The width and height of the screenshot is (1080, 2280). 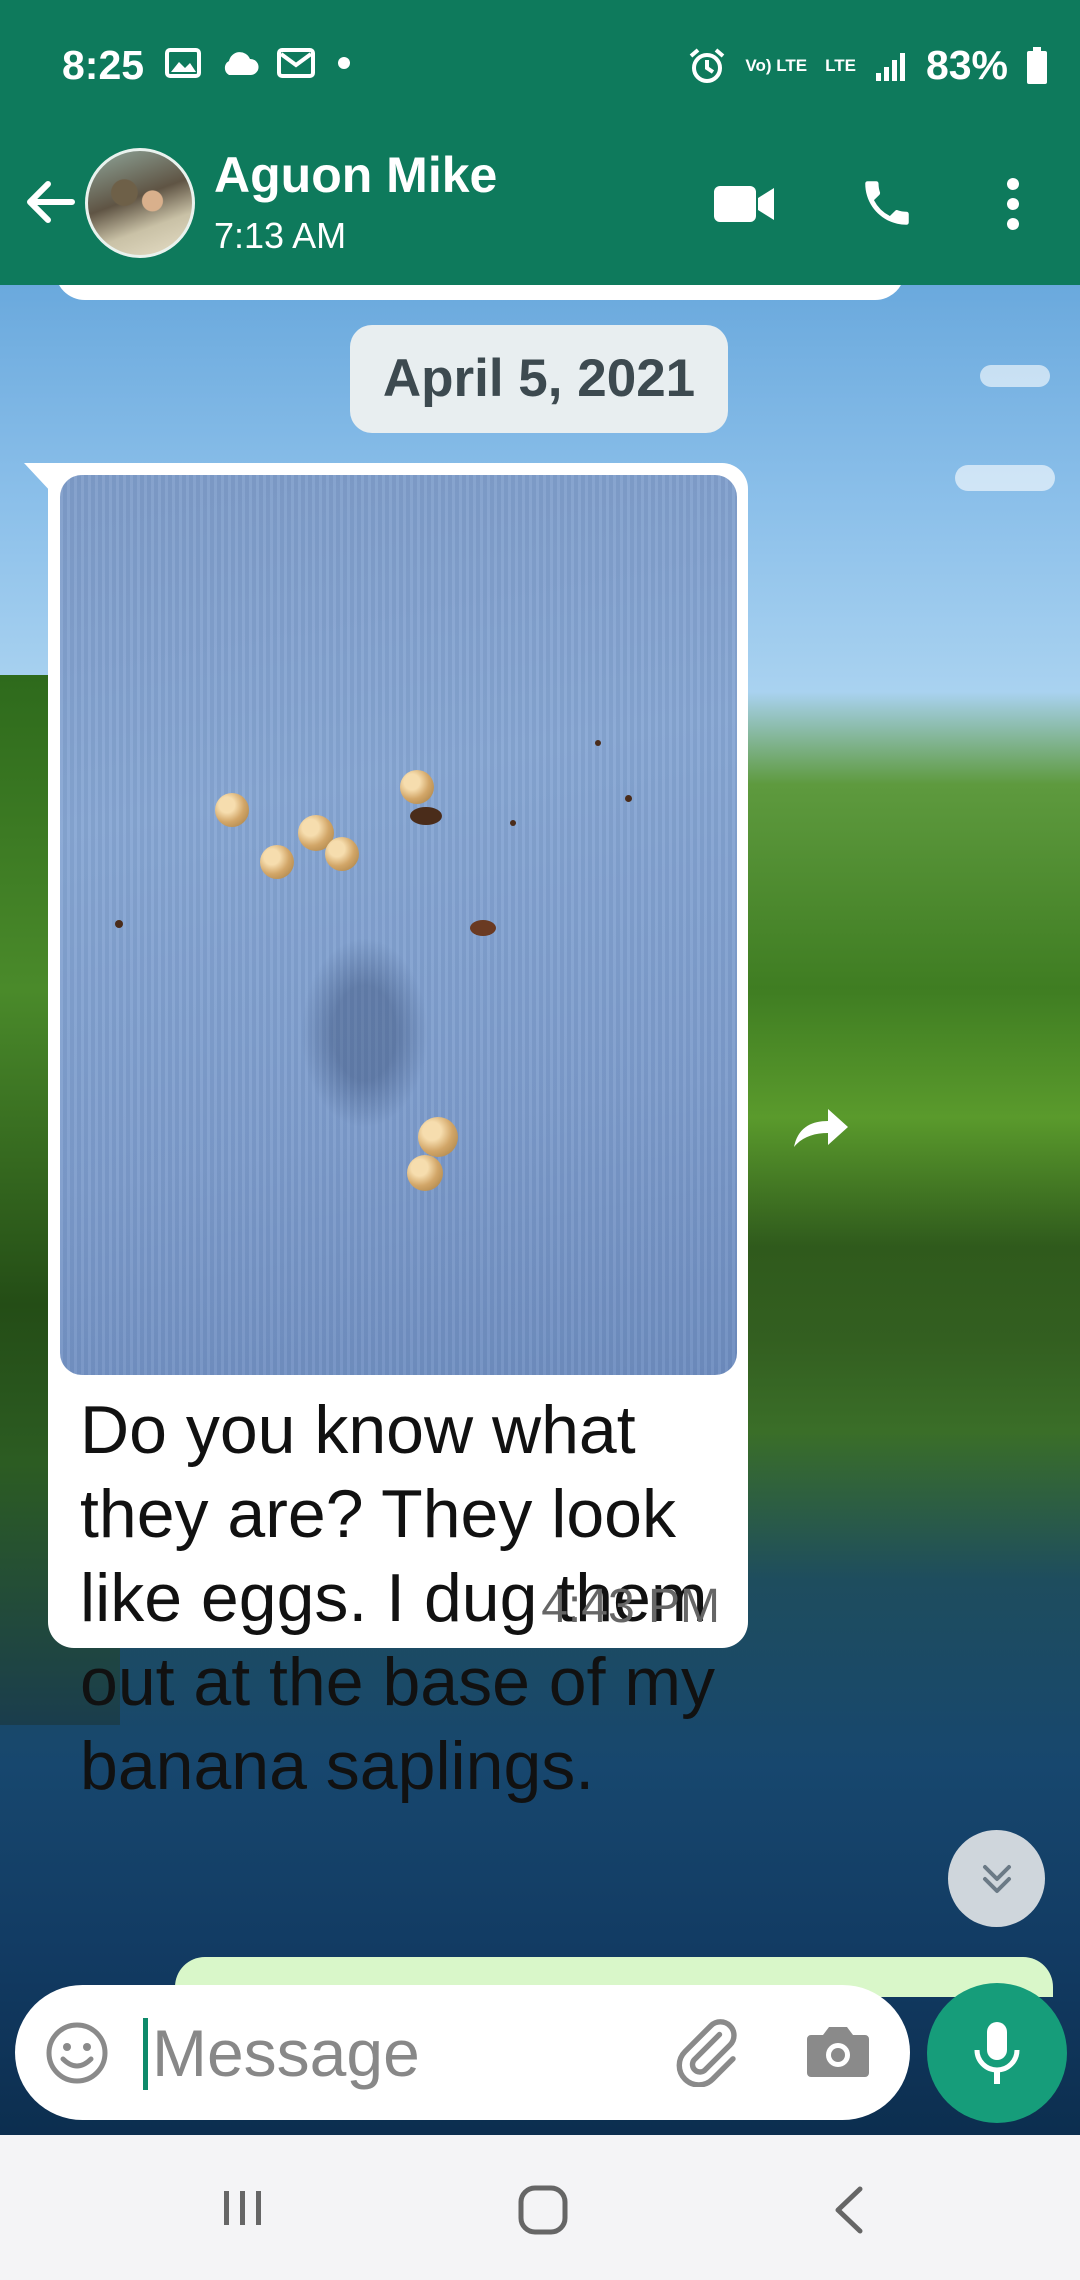 What do you see at coordinates (402, 2053) in the screenshot?
I see `message-input` at bounding box center [402, 2053].